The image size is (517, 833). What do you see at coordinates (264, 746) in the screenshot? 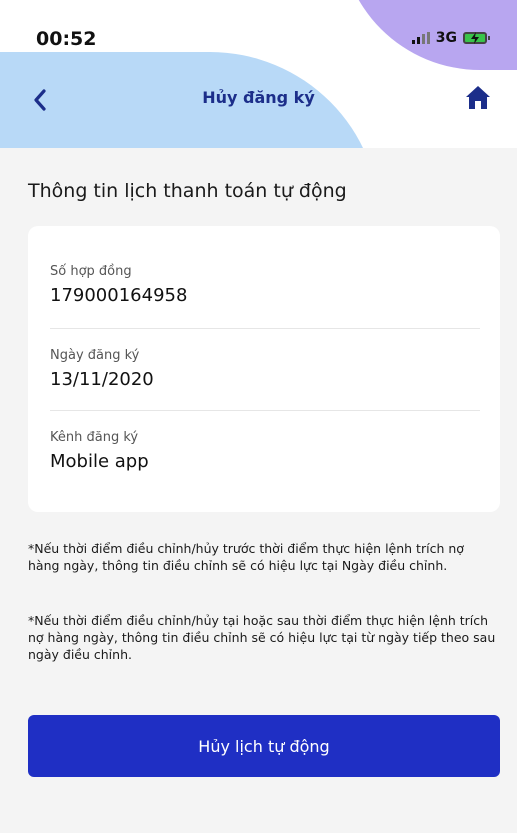
I see `cancel-auto-schedule-button: Hủy lịch tự động` at bounding box center [264, 746].